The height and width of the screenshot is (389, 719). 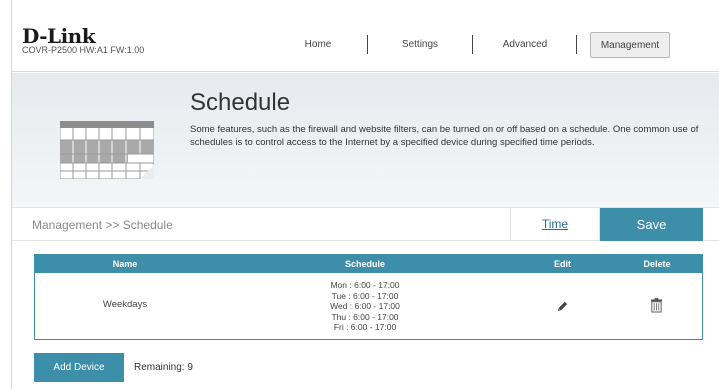 What do you see at coordinates (79, 367) in the screenshot?
I see `add-device-button: Add Device` at bounding box center [79, 367].